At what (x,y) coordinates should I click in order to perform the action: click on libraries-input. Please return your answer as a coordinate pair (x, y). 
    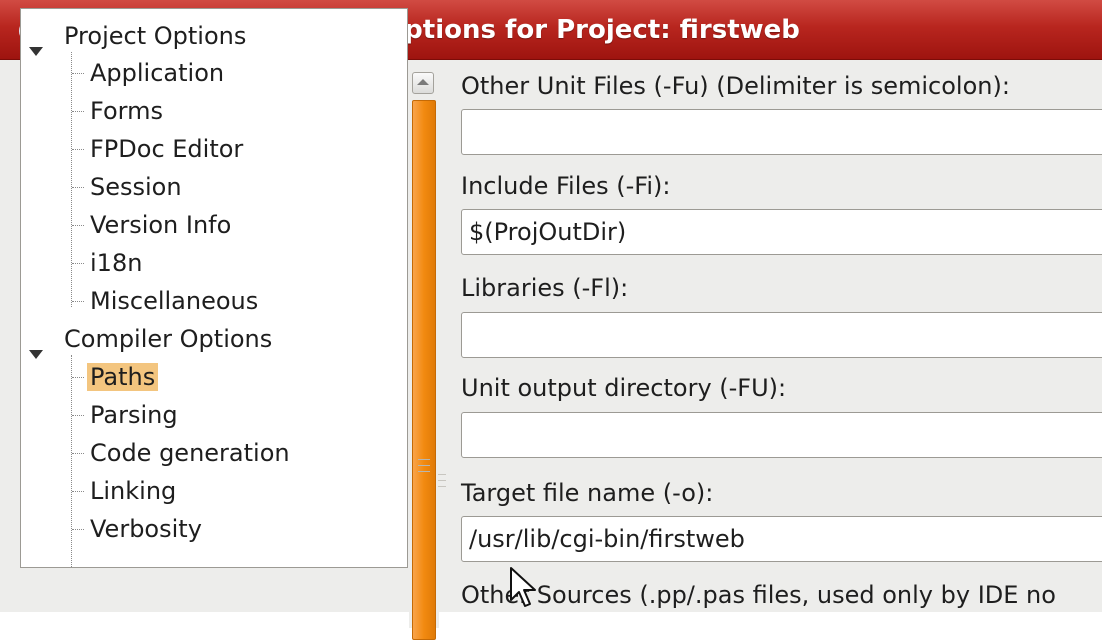
    Looking at the image, I should click on (781, 335).